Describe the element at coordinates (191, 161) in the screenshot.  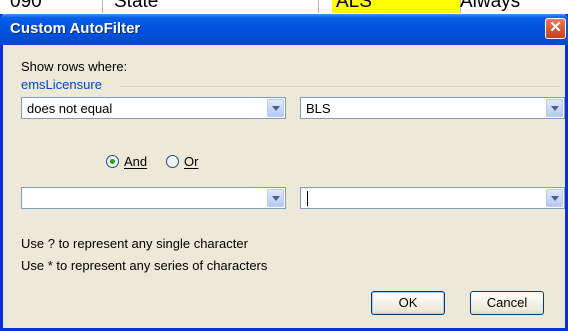
I see `or-radio-label: Or` at that location.